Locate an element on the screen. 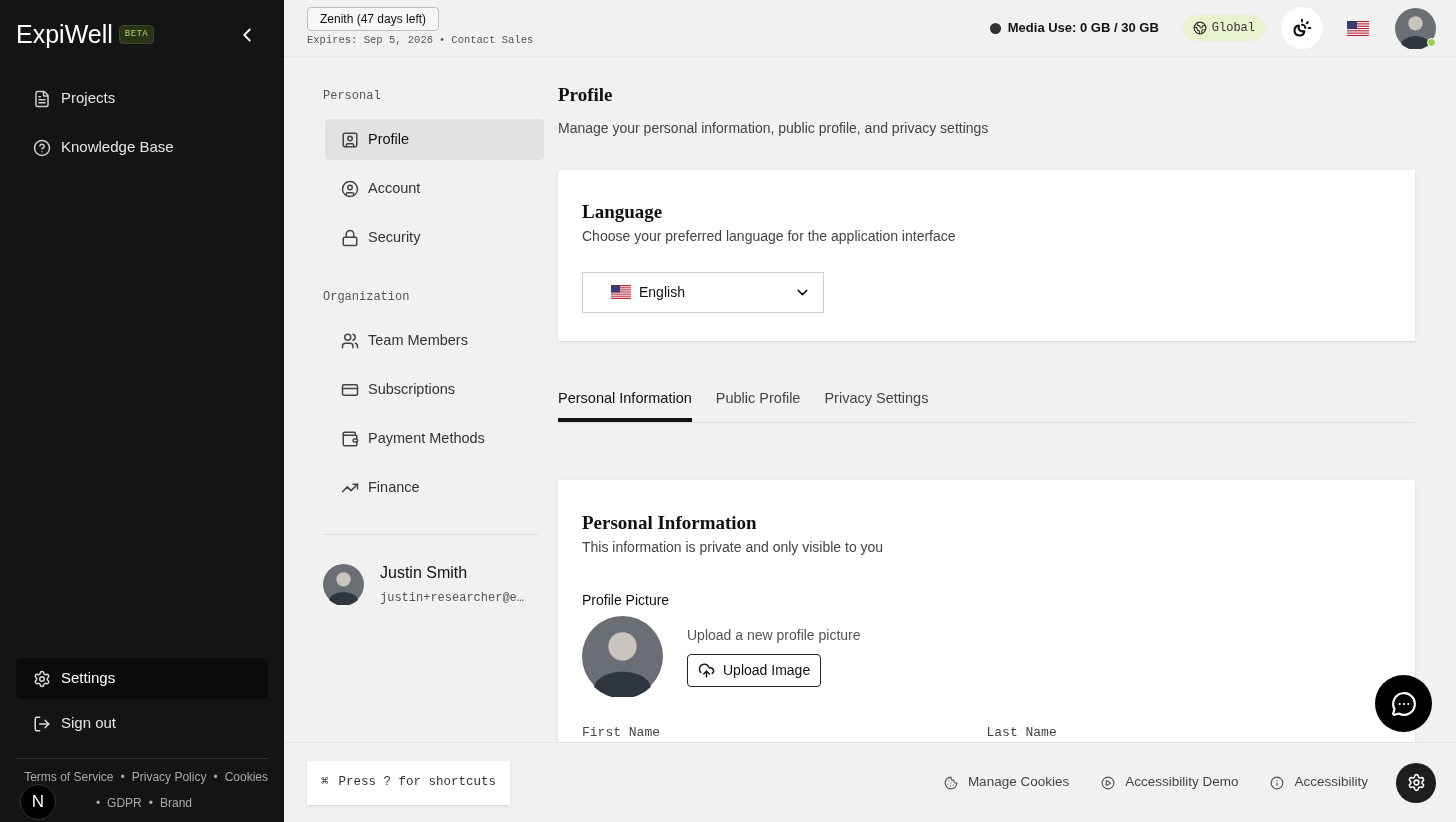  contact-card-icon is located at coordinates (350, 139).